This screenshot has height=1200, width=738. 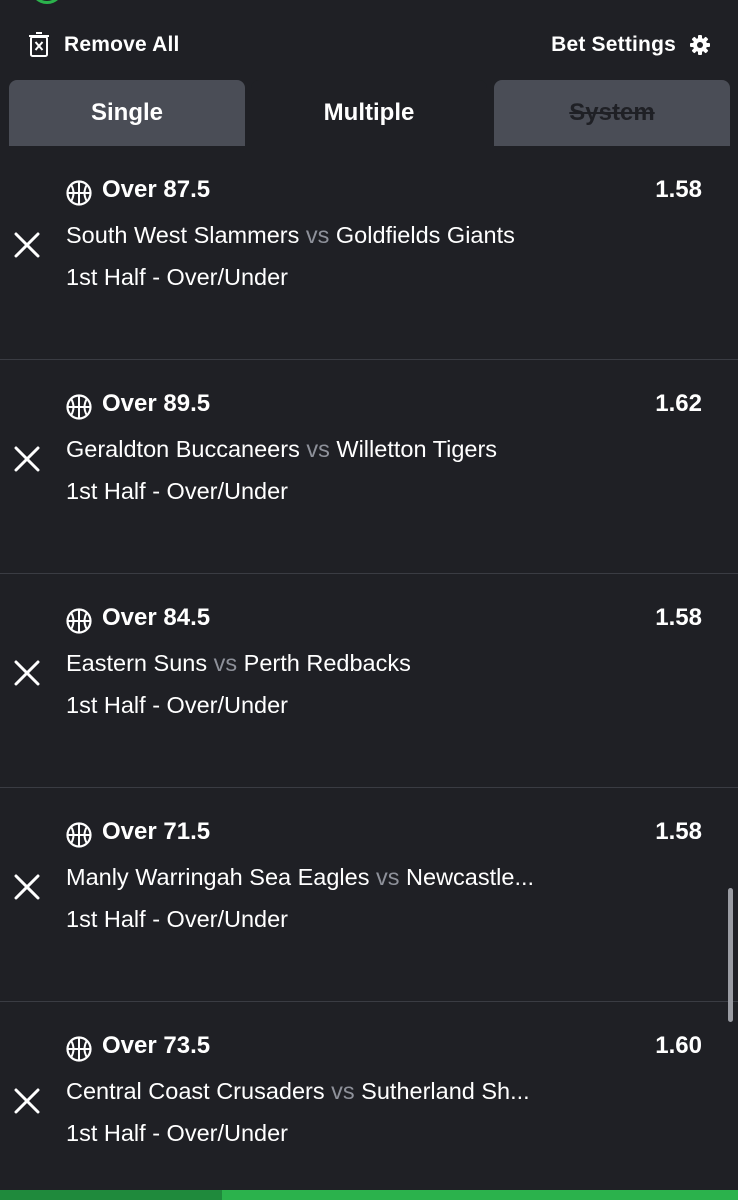 I want to click on bottom-action-bar, so click(x=369, y=1195).